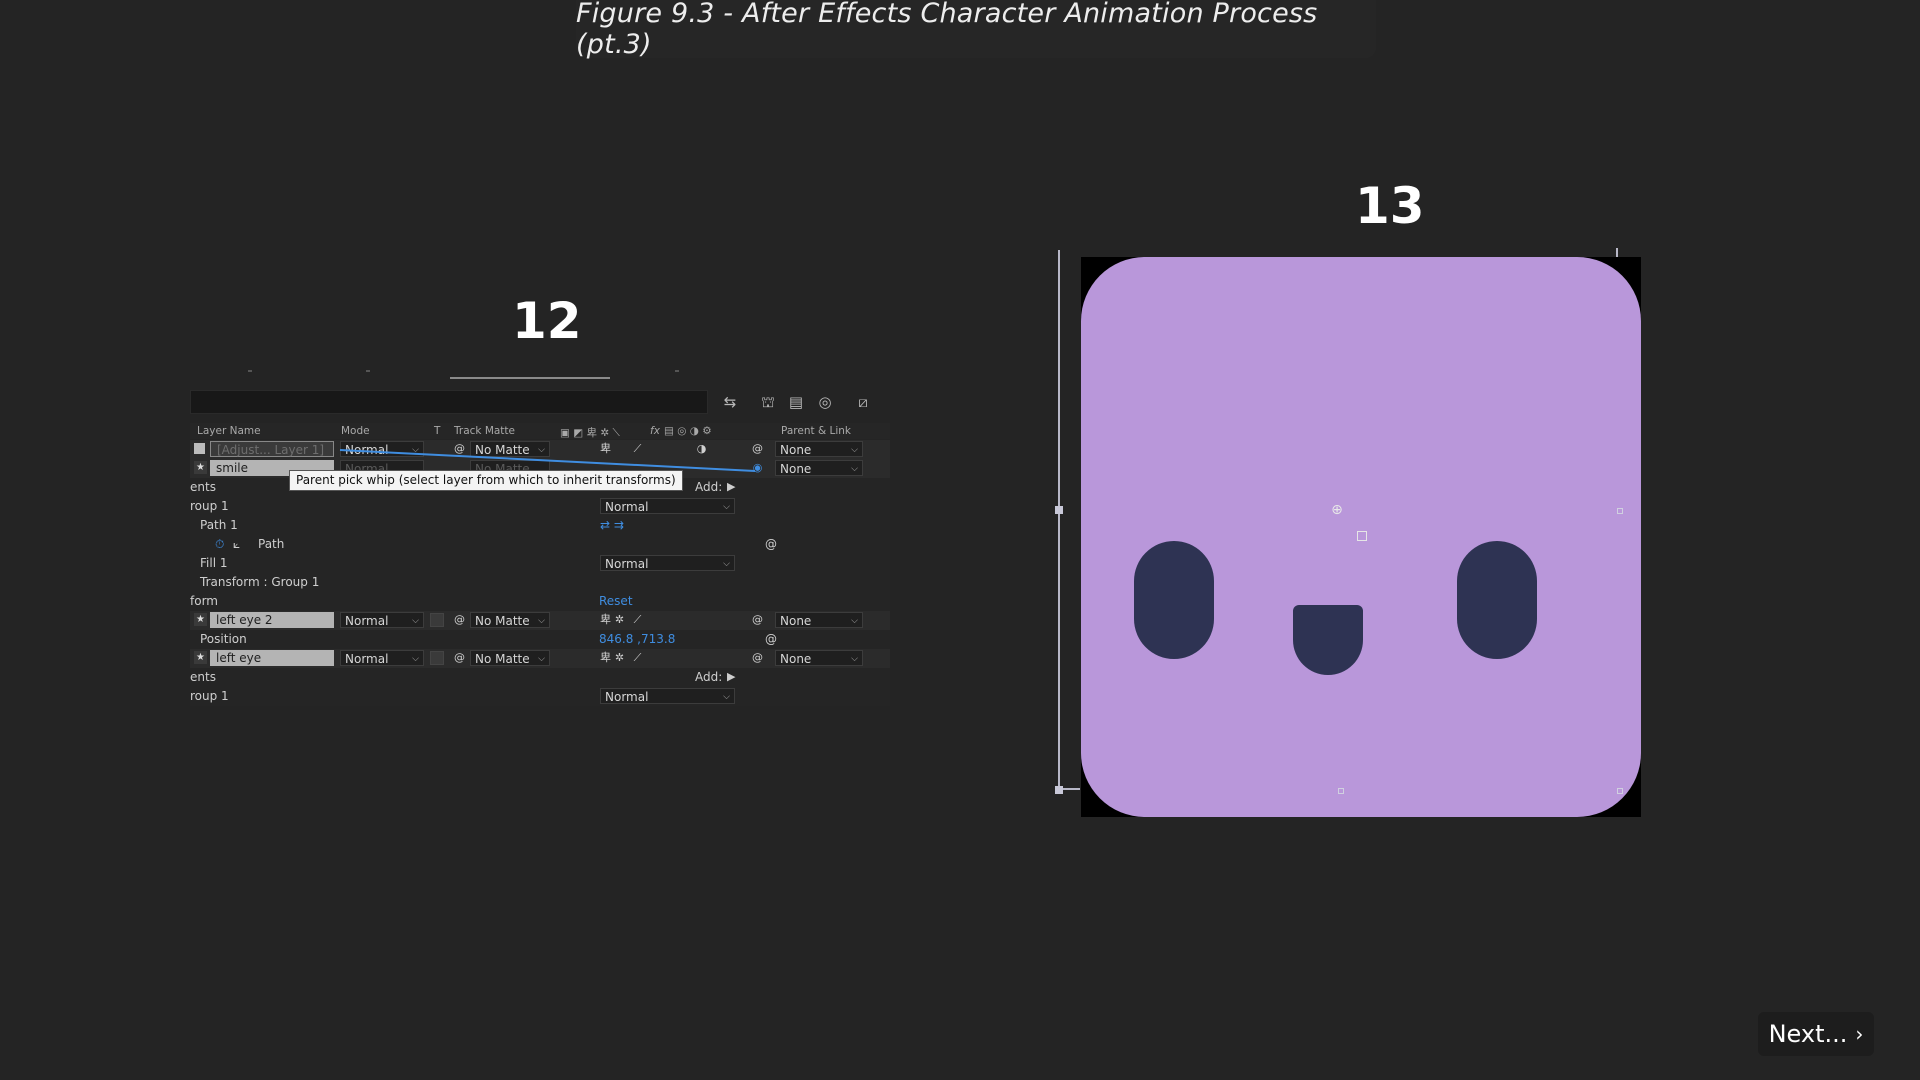 The height and width of the screenshot is (1080, 1920). What do you see at coordinates (203, 677) in the screenshot?
I see `contents-label: ents` at bounding box center [203, 677].